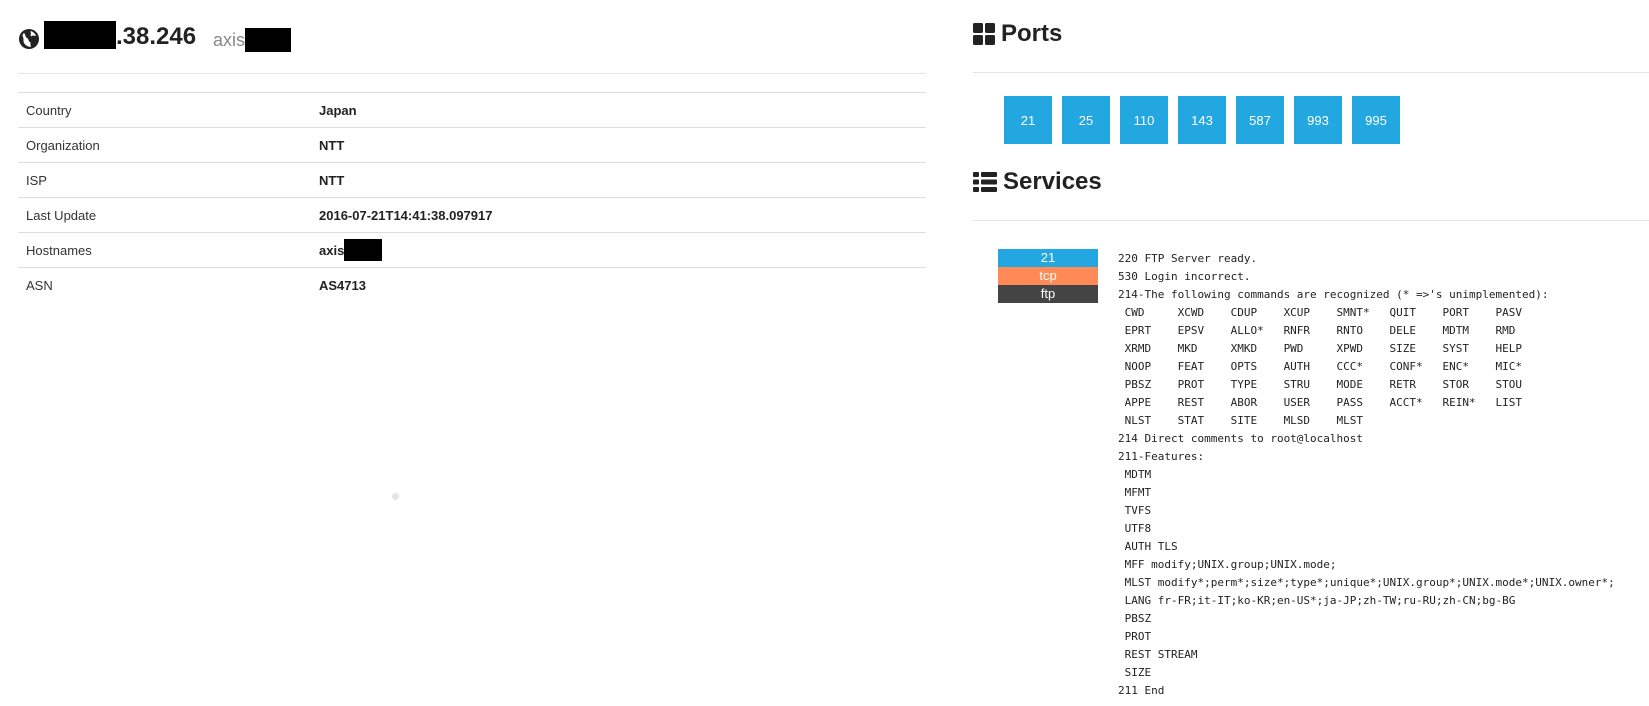 This screenshot has width=1649, height=706. I want to click on host-ip: .38.246, so click(120, 37).